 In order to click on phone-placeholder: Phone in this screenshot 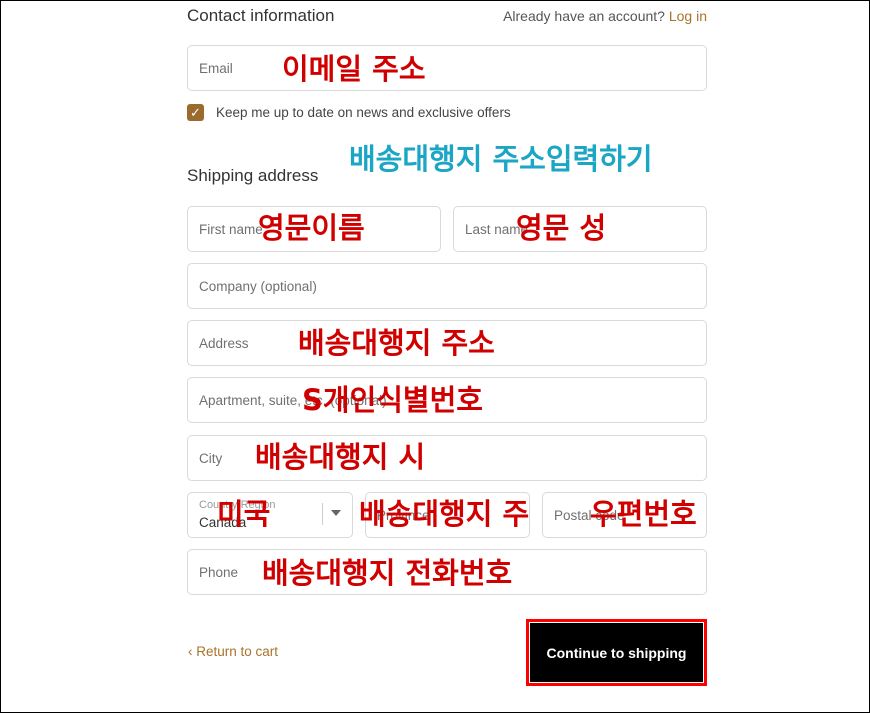, I will do `click(219, 572)`.